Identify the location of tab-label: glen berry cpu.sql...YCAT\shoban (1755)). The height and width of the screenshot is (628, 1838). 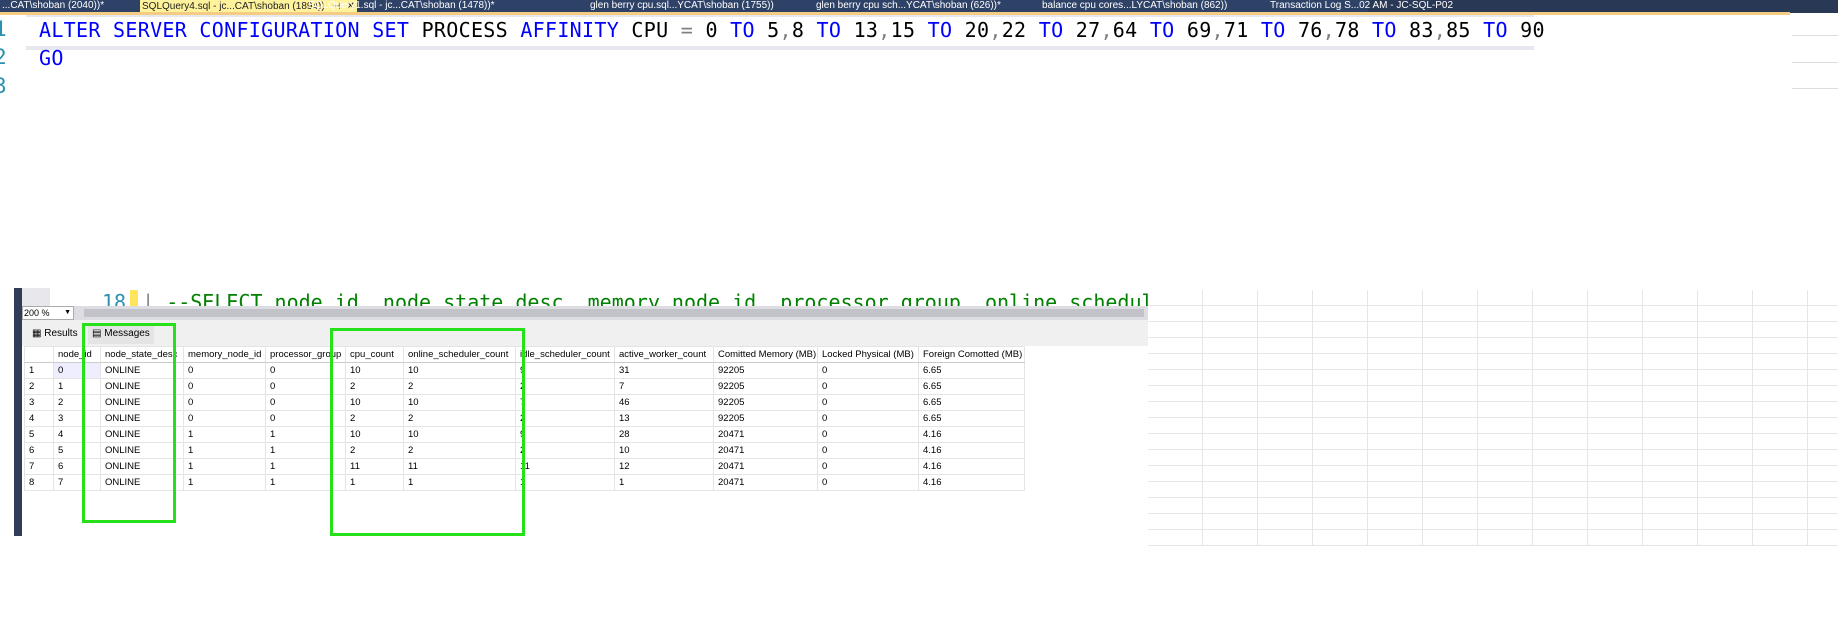
(682, 5).